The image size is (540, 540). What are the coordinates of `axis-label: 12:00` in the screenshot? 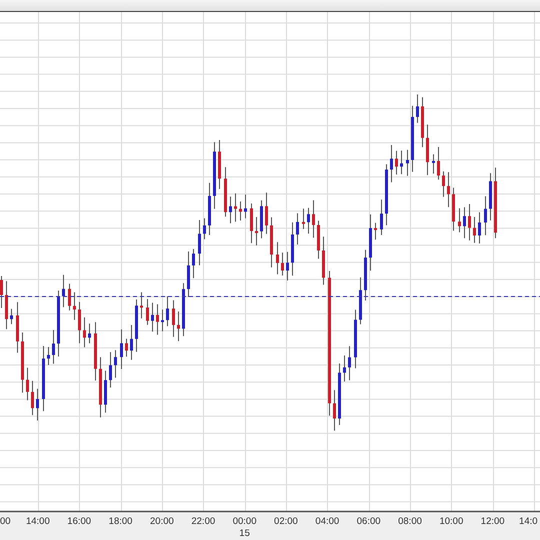 It's located at (492, 521).